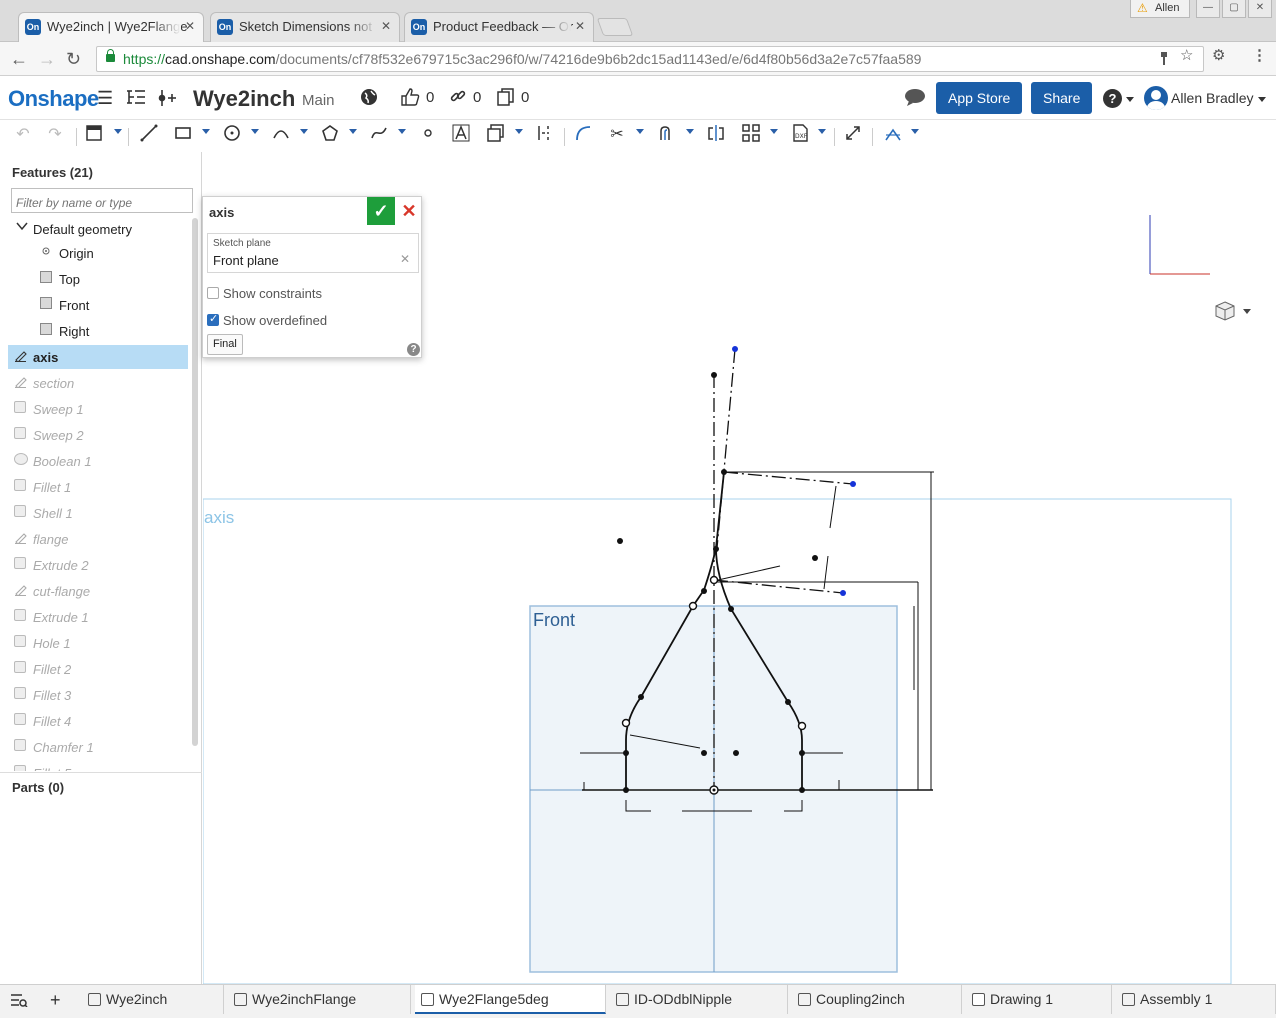 The image size is (1276, 1018). Describe the element at coordinates (461, 135) in the screenshot. I see `text-tool-icon` at that location.